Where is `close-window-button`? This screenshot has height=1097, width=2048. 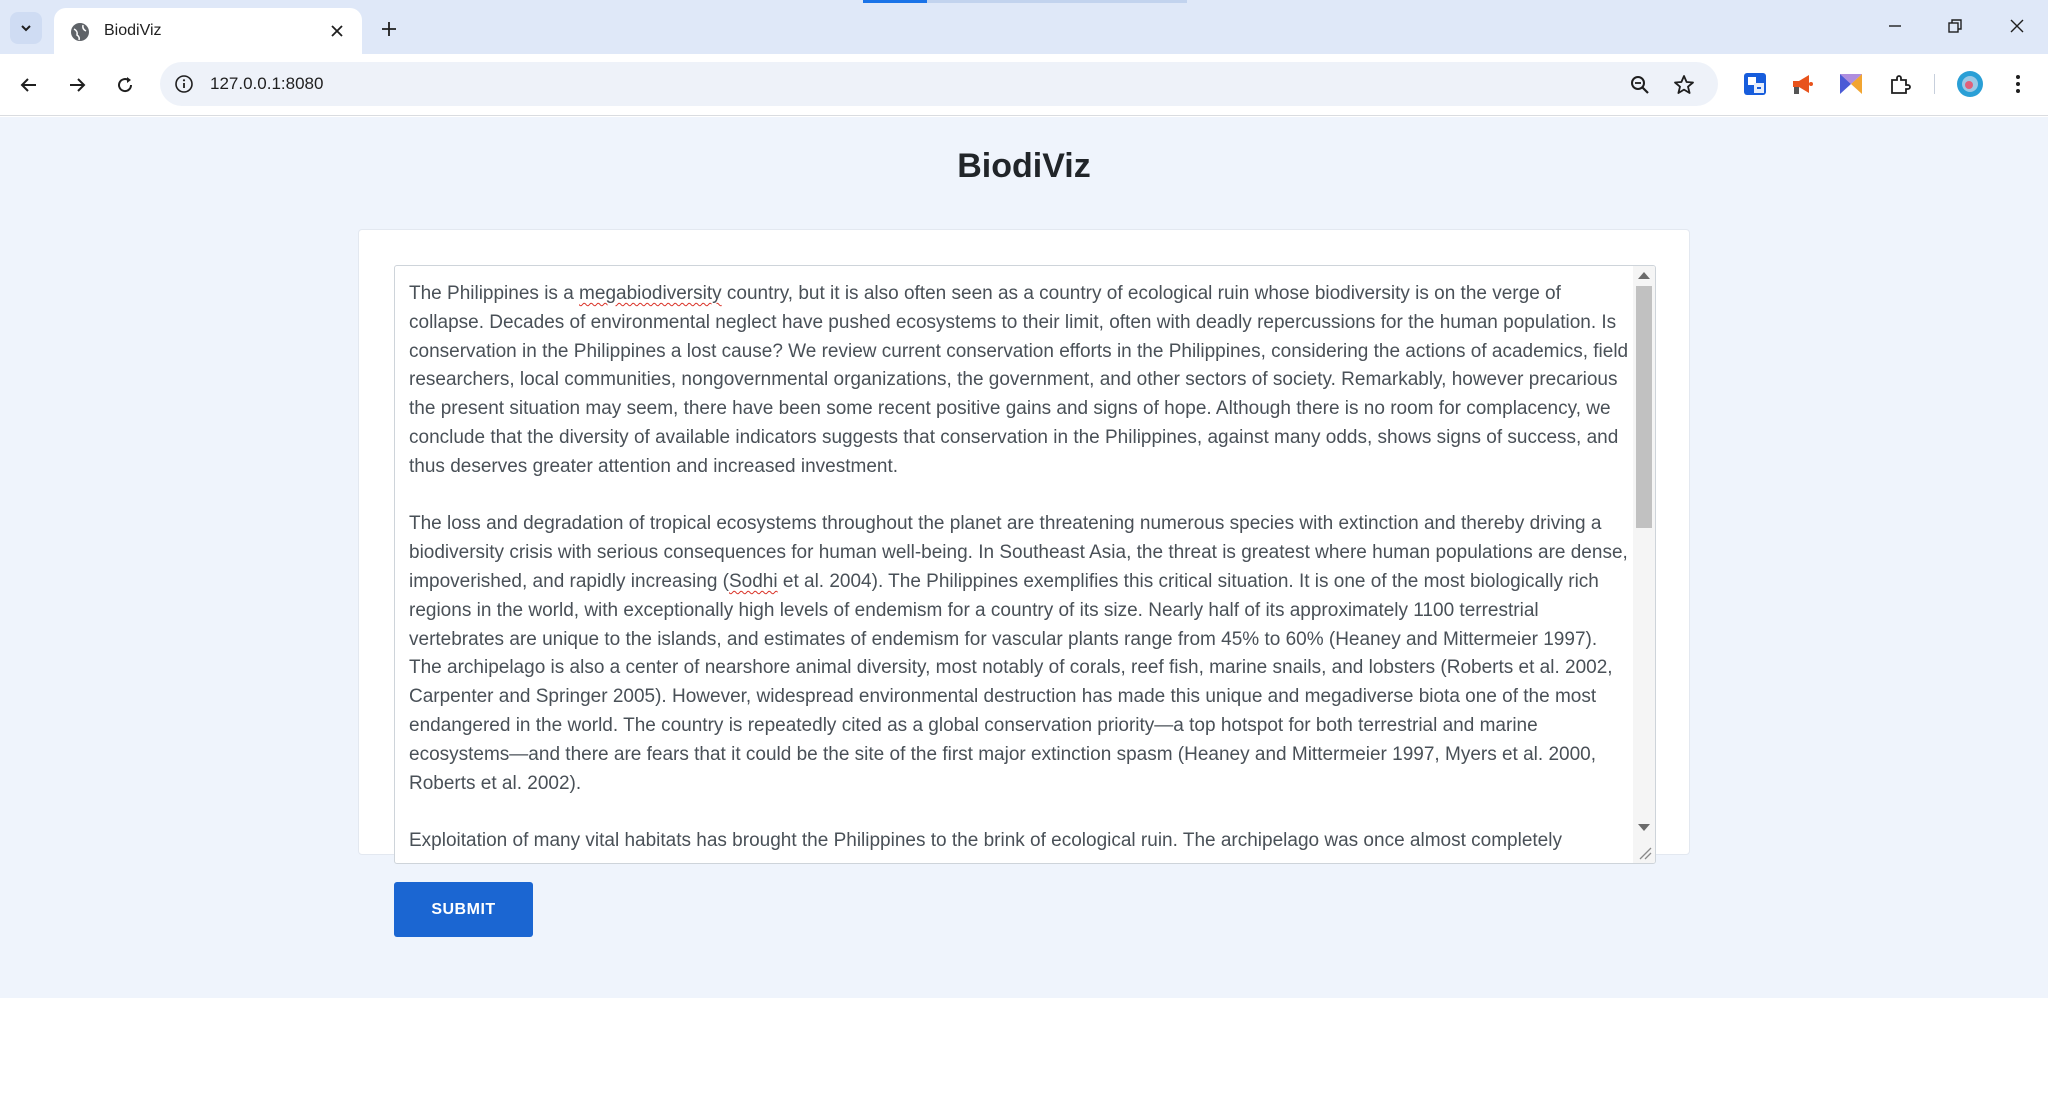
close-window-button is located at coordinates (2017, 26).